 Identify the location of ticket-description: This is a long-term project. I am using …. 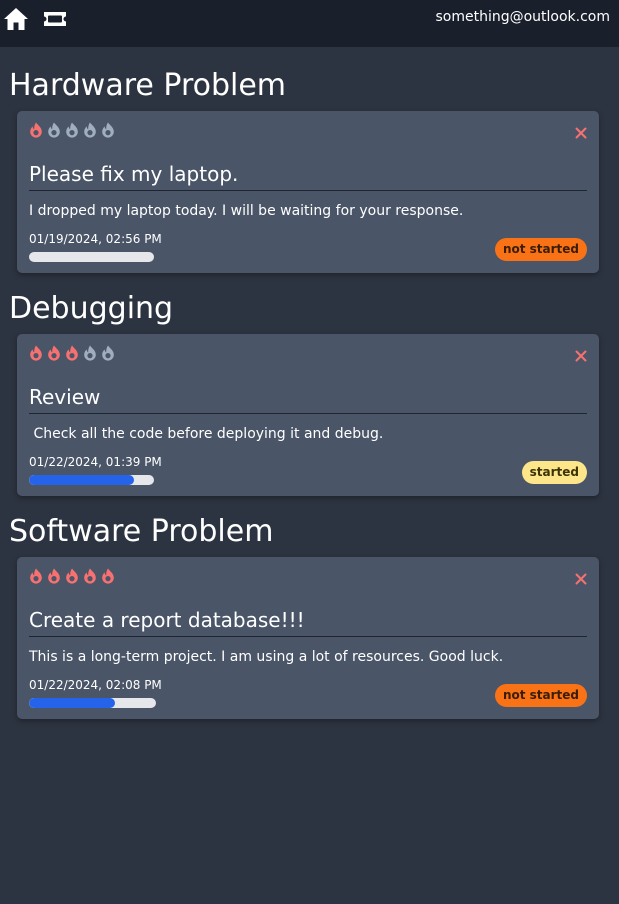
(266, 657).